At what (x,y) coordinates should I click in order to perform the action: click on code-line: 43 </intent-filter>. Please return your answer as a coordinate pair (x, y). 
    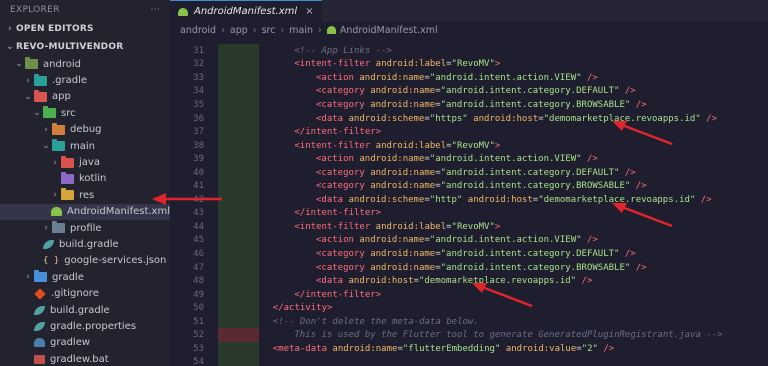
    Looking at the image, I should click on (469, 213).